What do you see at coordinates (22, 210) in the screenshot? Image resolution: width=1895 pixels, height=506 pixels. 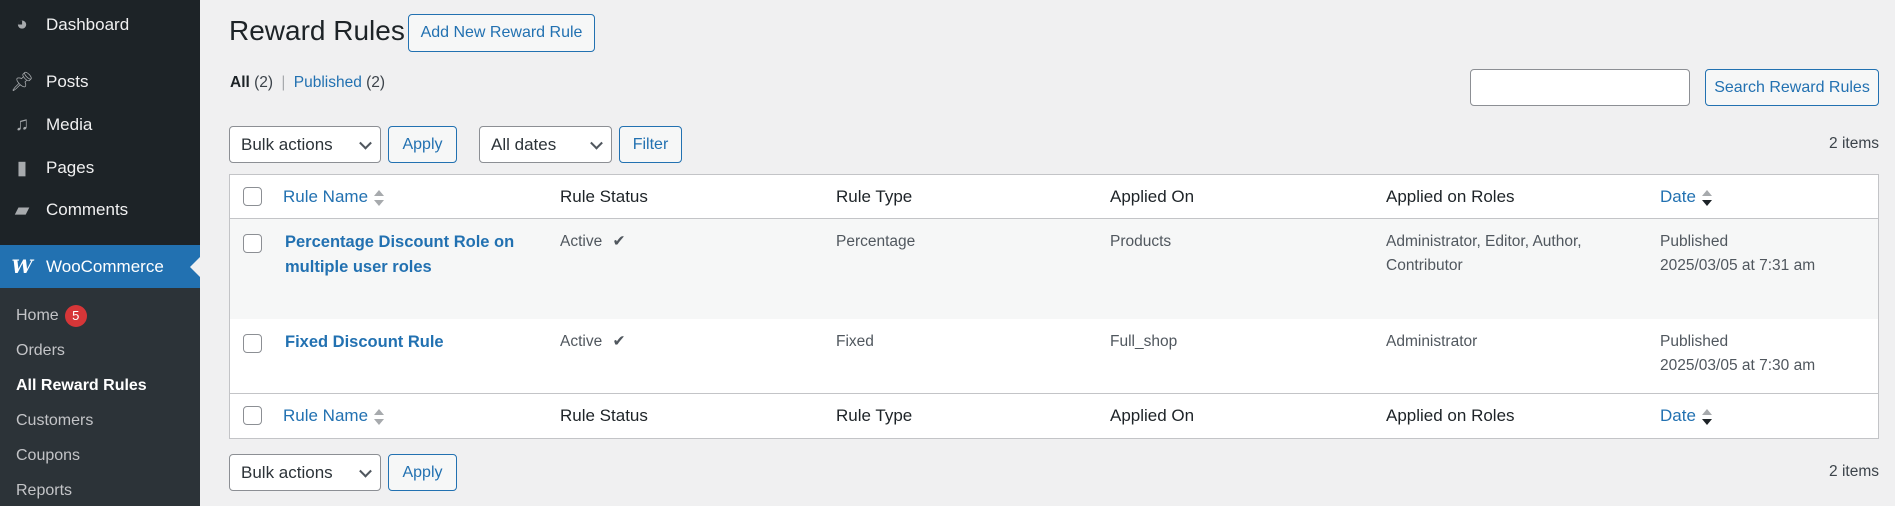 I see `comment-icon: ▰` at bounding box center [22, 210].